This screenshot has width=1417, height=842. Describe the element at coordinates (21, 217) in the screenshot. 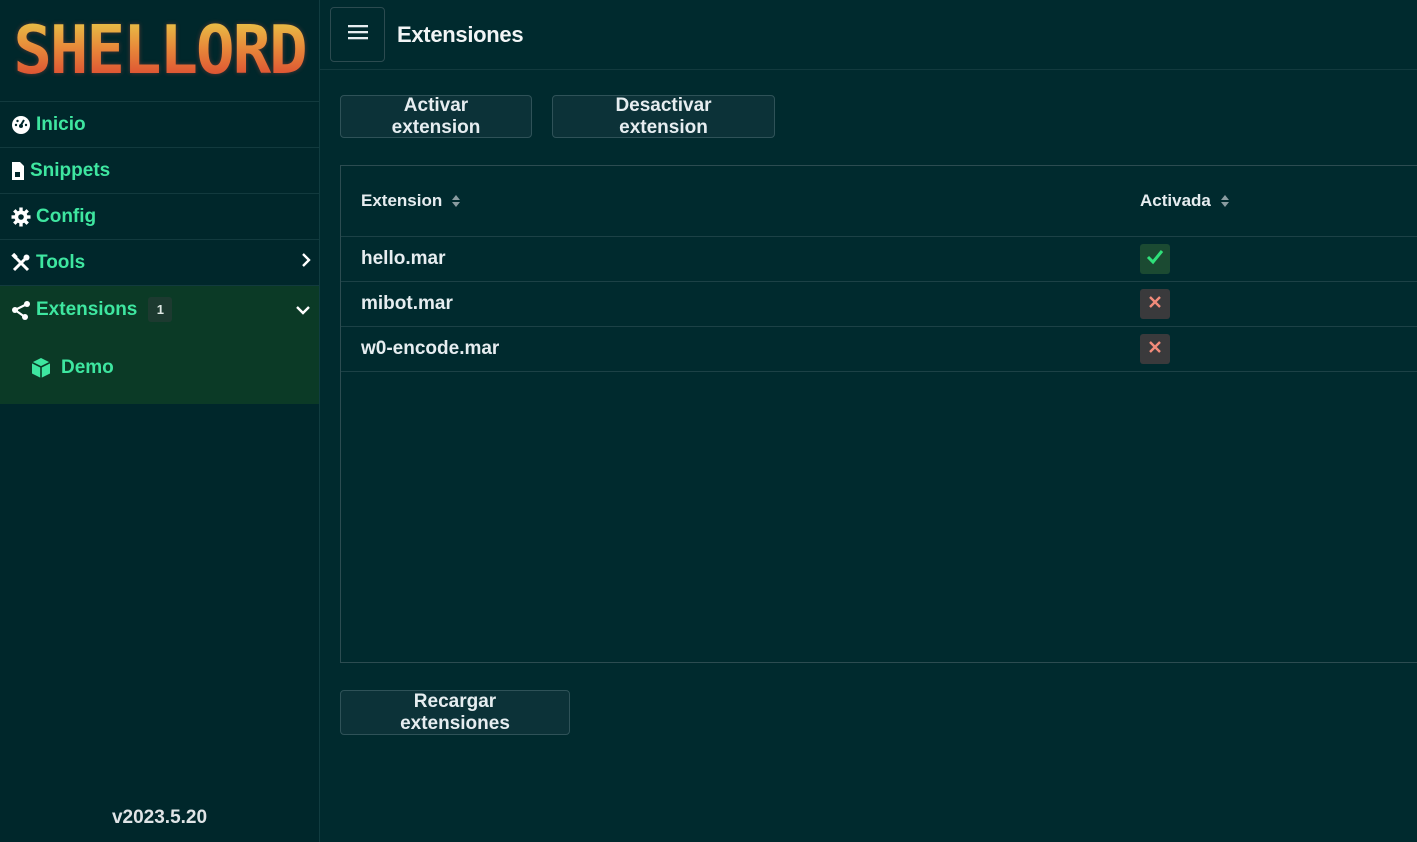

I see `gear-icon` at that location.